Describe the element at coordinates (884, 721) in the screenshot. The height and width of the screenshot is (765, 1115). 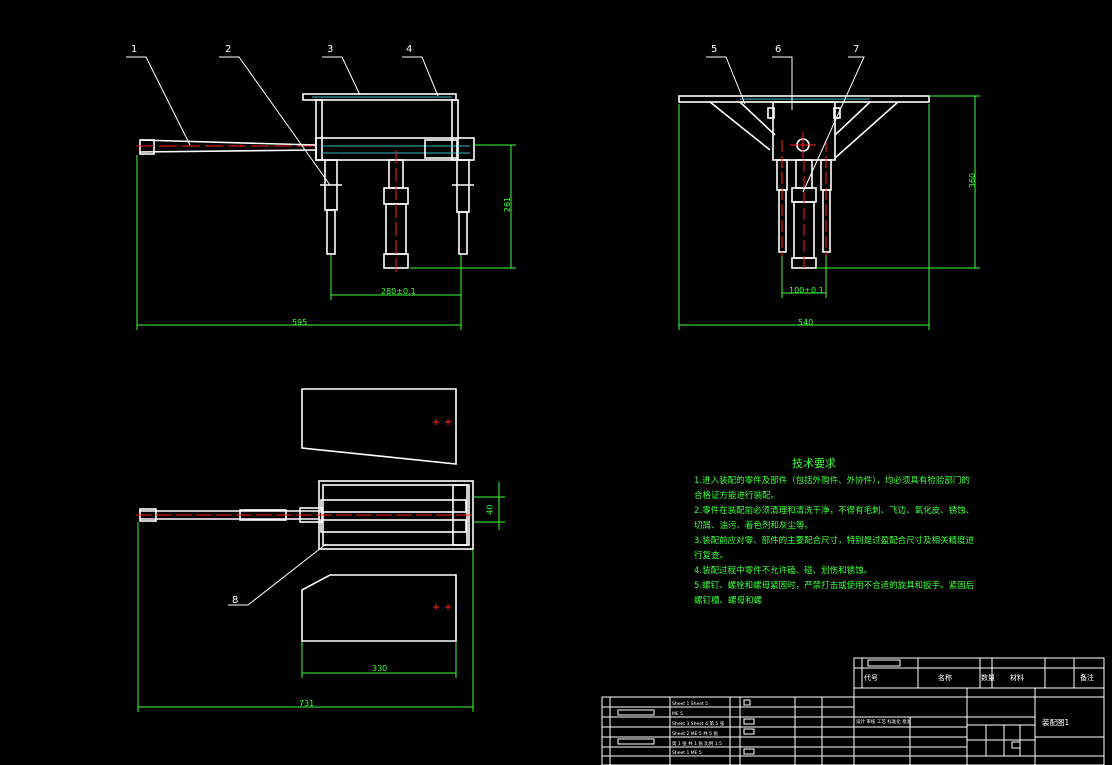
I see `title-block-signature-row: 设计 审核 工艺 标准化 批准` at that location.